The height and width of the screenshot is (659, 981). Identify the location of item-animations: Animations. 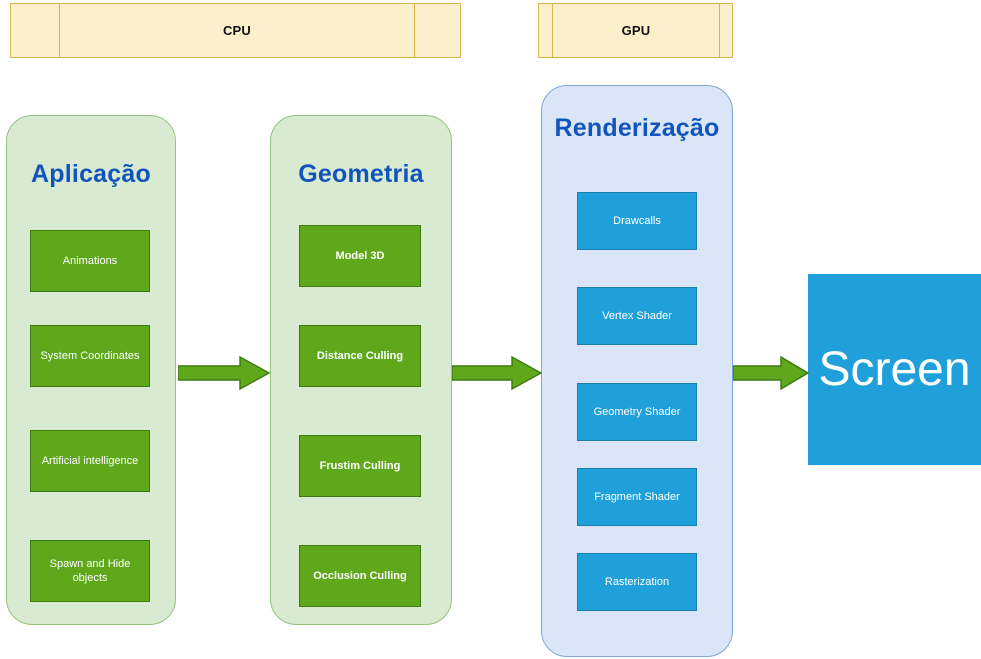
(90, 261).